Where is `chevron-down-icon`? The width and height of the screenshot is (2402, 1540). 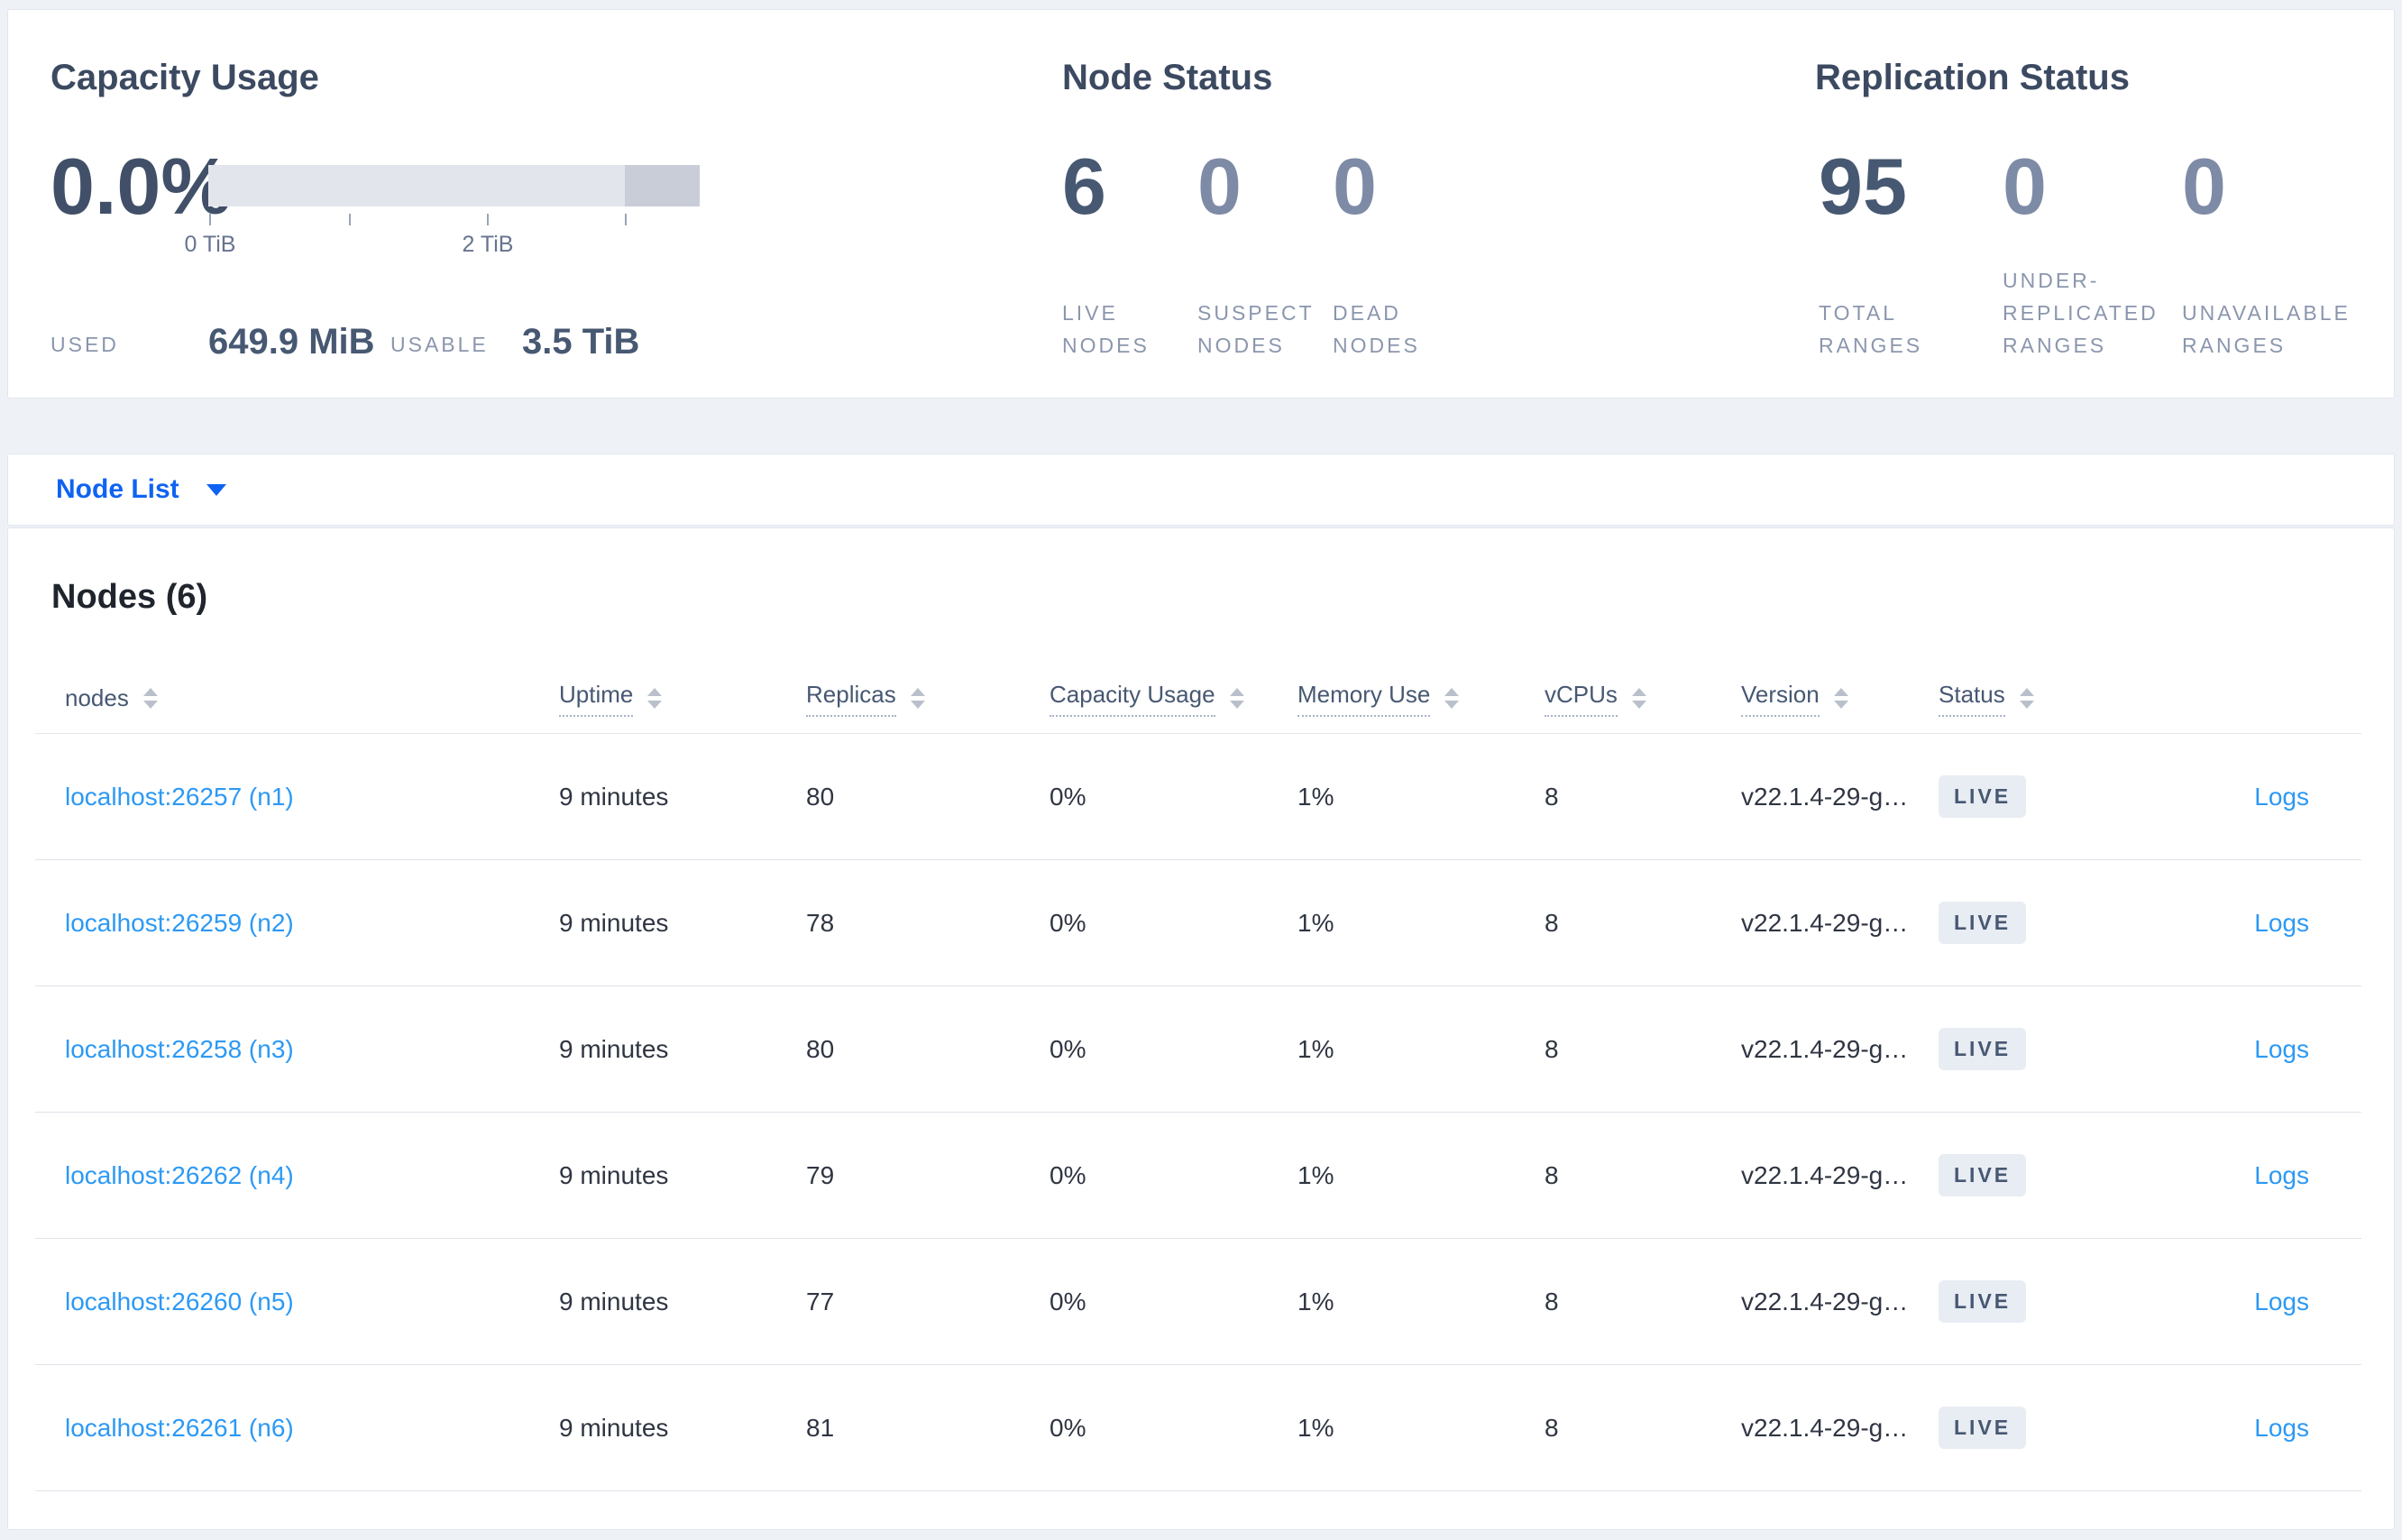 chevron-down-icon is located at coordinates (216, 489).